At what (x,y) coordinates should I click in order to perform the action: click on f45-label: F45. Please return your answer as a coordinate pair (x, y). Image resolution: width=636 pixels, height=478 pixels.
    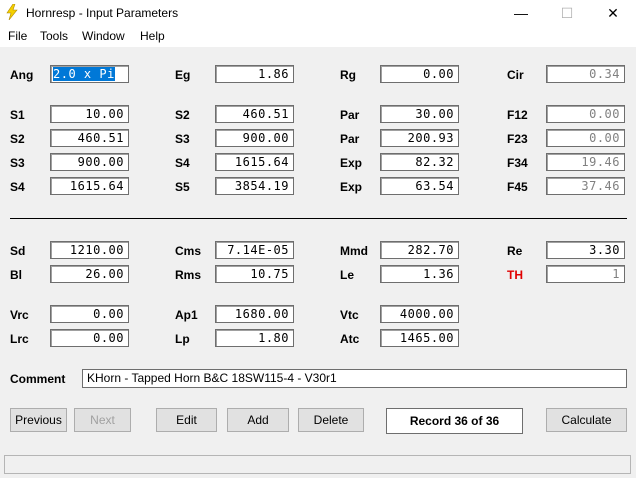
    Looking at the image, I should click on (517, 187).